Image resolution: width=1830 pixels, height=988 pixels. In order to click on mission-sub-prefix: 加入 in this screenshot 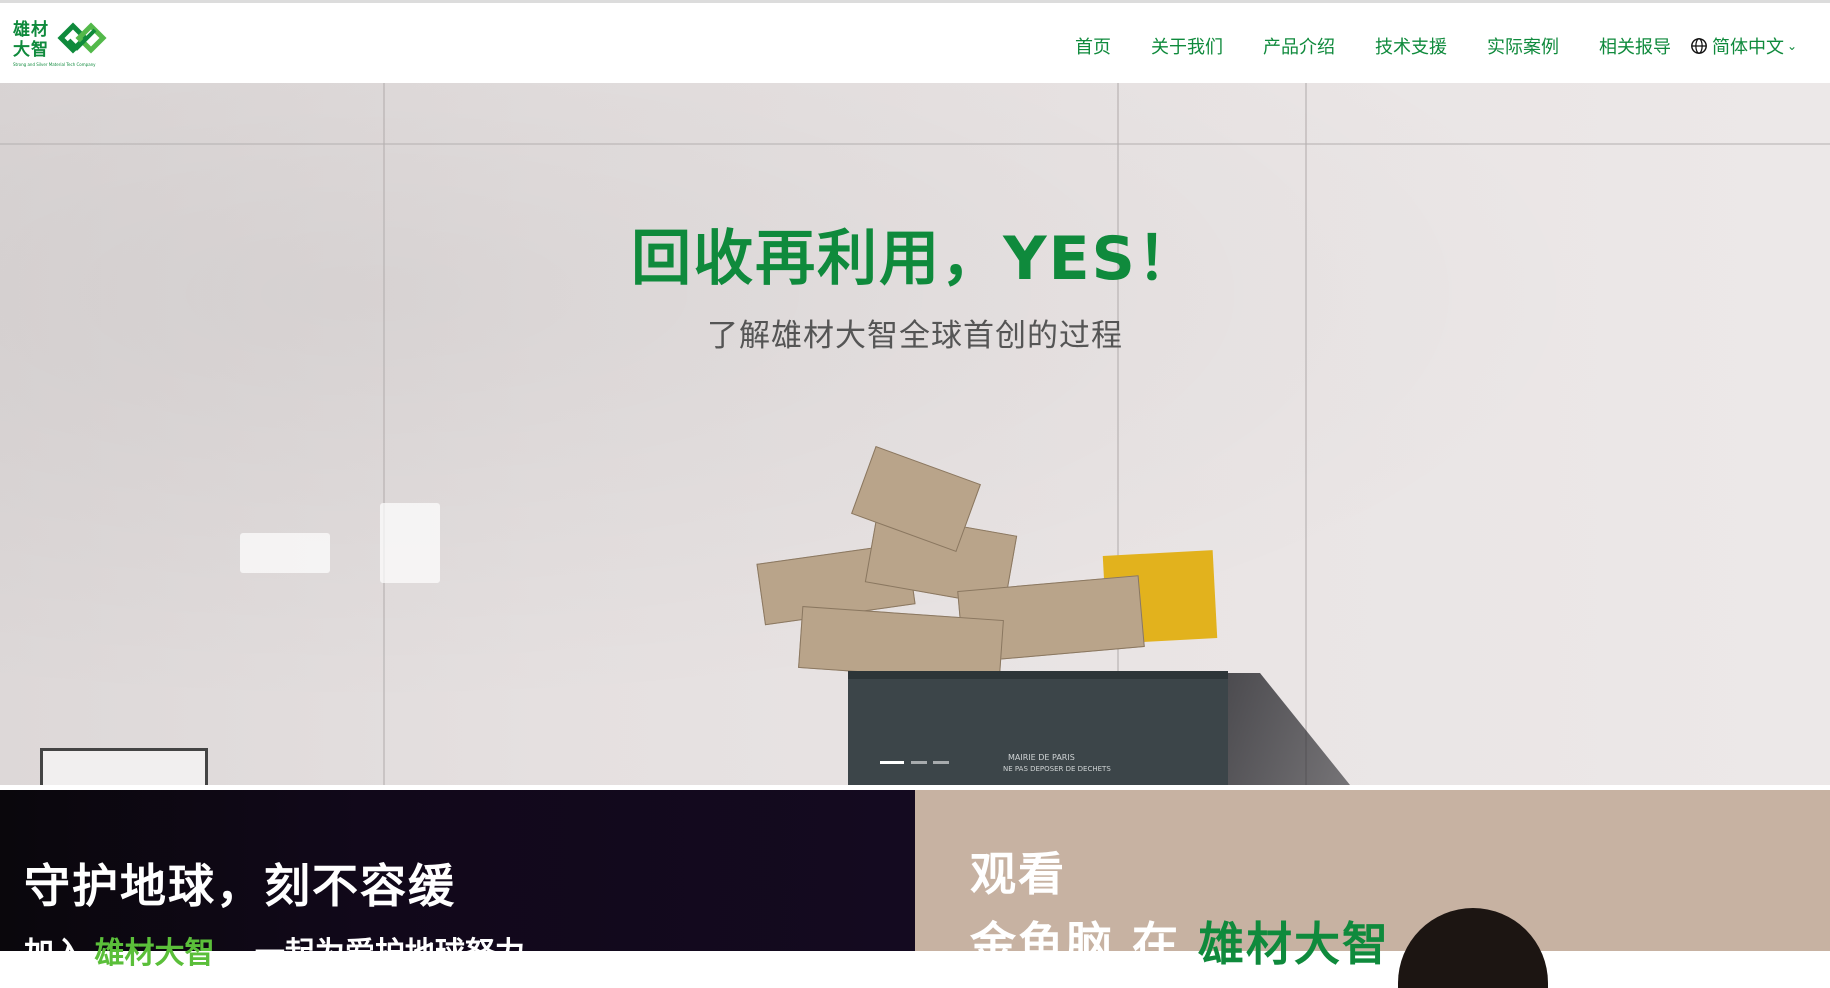, I will do `click(54, 953)`.